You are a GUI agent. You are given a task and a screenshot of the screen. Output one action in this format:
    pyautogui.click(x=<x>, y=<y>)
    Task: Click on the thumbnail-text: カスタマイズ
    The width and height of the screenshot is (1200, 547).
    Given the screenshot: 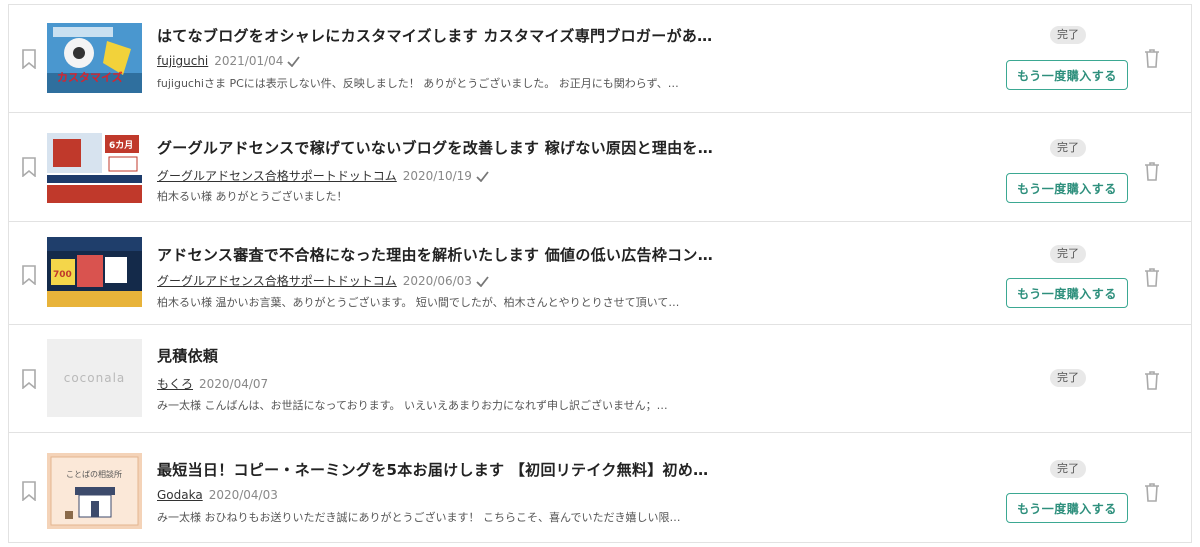 What is the action you would take?
    pyautogui.click(x=90, y=77)
    